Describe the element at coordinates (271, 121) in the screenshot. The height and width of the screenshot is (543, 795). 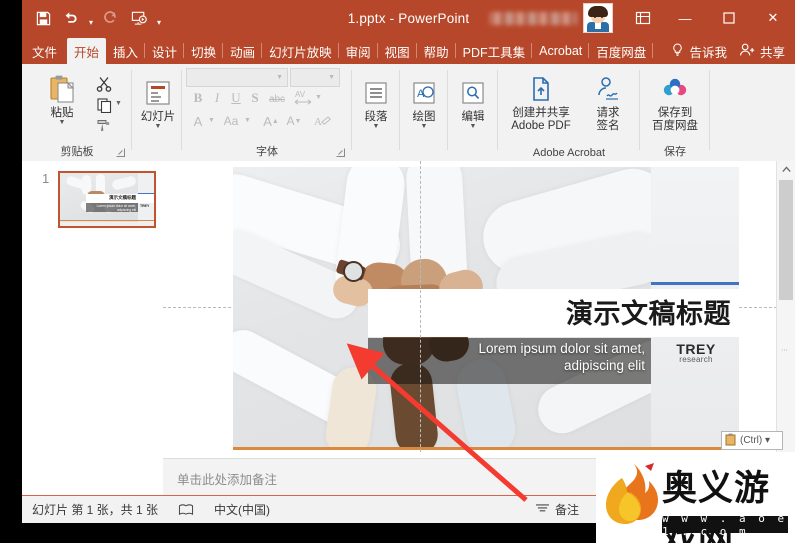
I see `increase-font-size-button: A ▲` at that location.